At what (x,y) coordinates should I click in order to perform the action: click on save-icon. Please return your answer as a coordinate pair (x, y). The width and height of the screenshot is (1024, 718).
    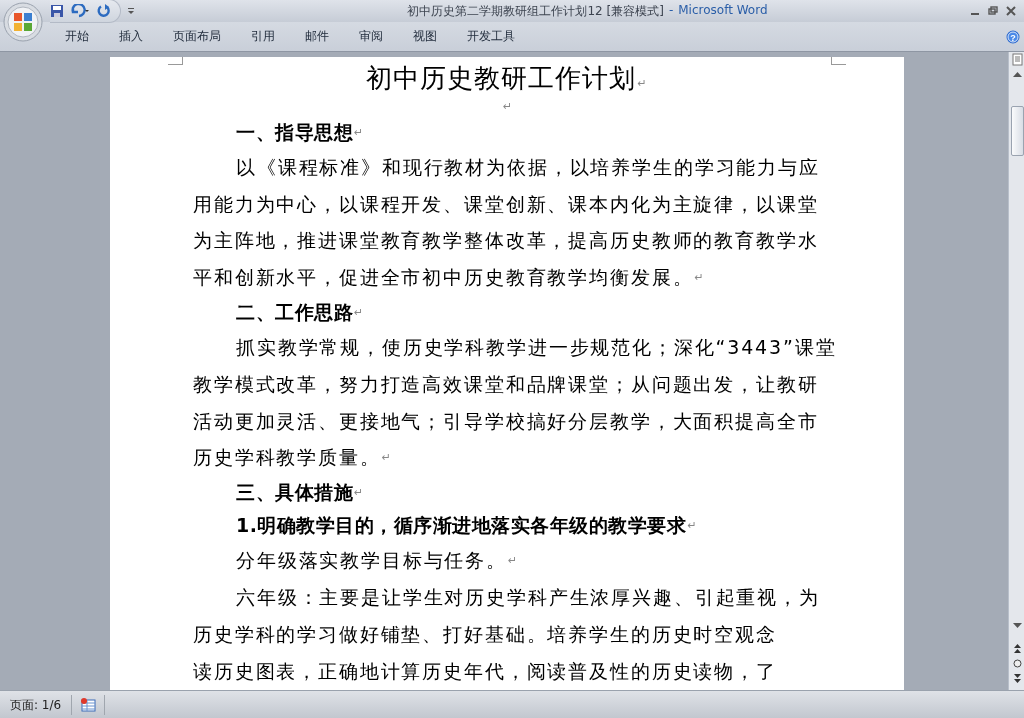
    Looking at the image, I should click on (57, 11).